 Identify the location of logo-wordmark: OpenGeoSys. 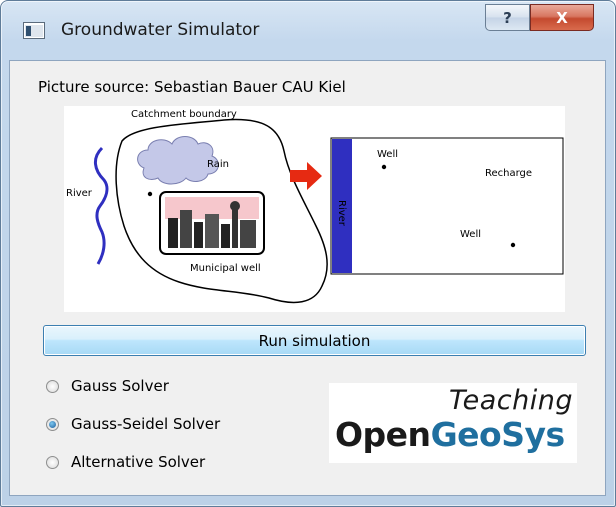
(450, 434).